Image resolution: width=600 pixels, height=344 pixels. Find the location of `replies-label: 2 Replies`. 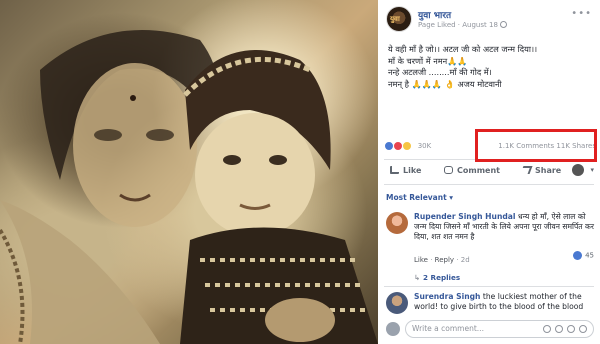

replies-label: 2 Replies is located at coordinates (442, 277).